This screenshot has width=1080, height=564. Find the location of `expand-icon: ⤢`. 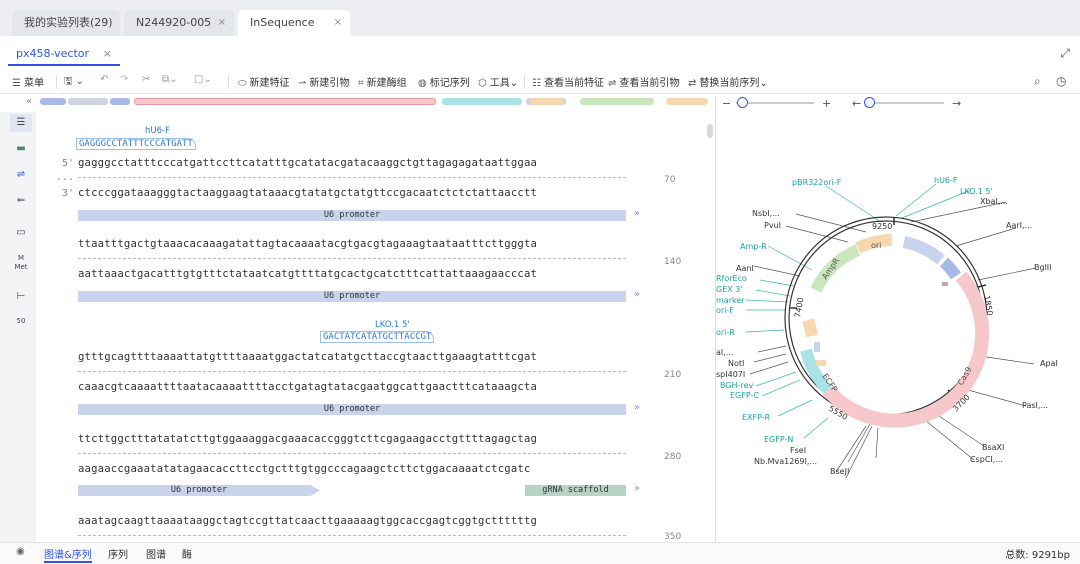

expand-icon: ⤢ is located at coordinates (1065, 53).